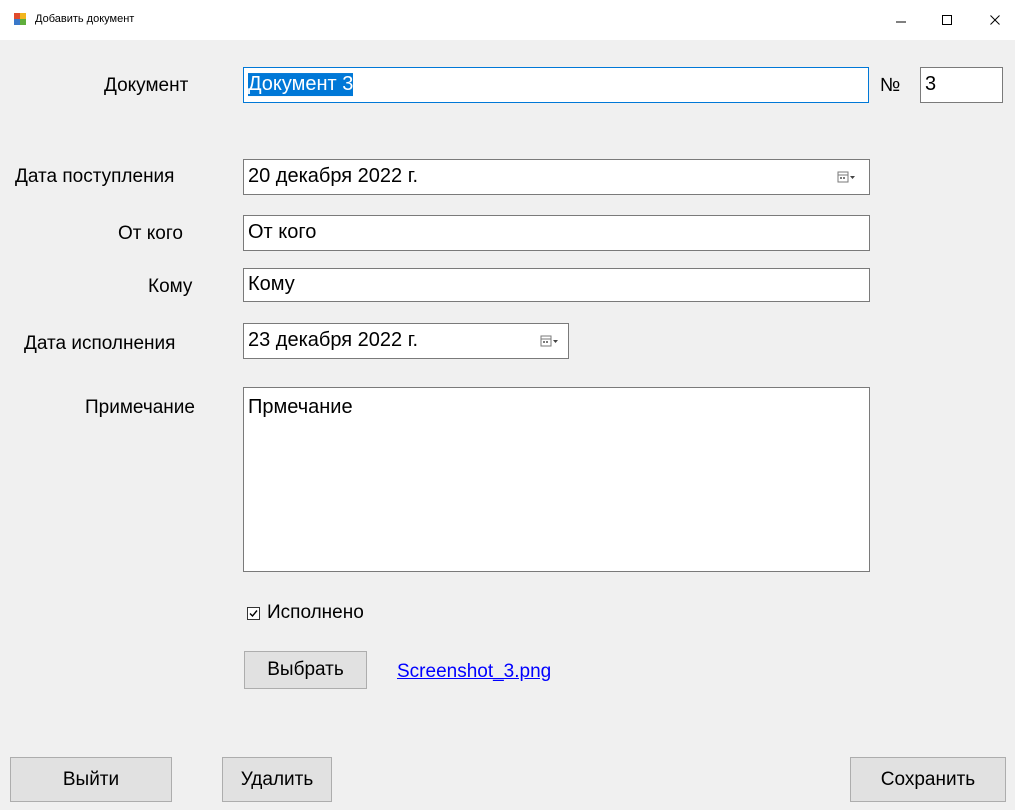 This screenshot has height=810, width=1015. Describe the element at coordinates (928, 779) in the screenshot. I see `save-button: Сохранить` at that location.